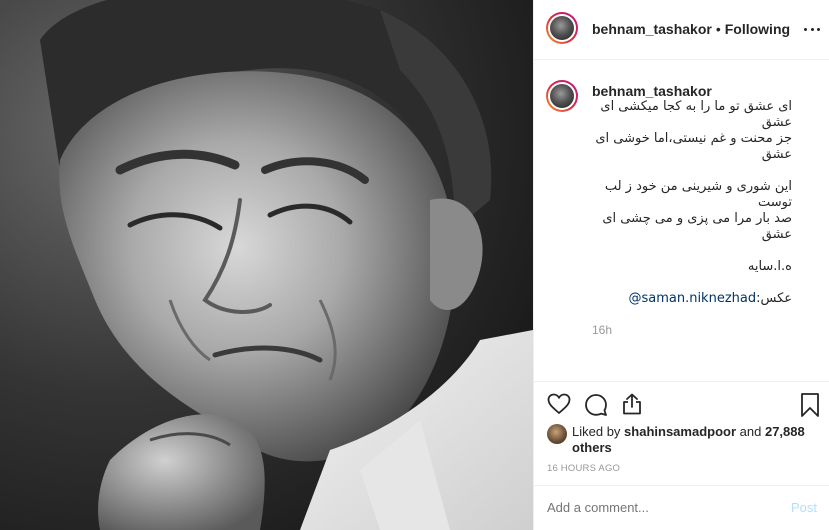 Image resolution: width=829 pixels, height=530 pixels. What do you see at coordinates (562, 96) in the screenshot?
I see `caption-avatar` at bounding box center [562, 96].